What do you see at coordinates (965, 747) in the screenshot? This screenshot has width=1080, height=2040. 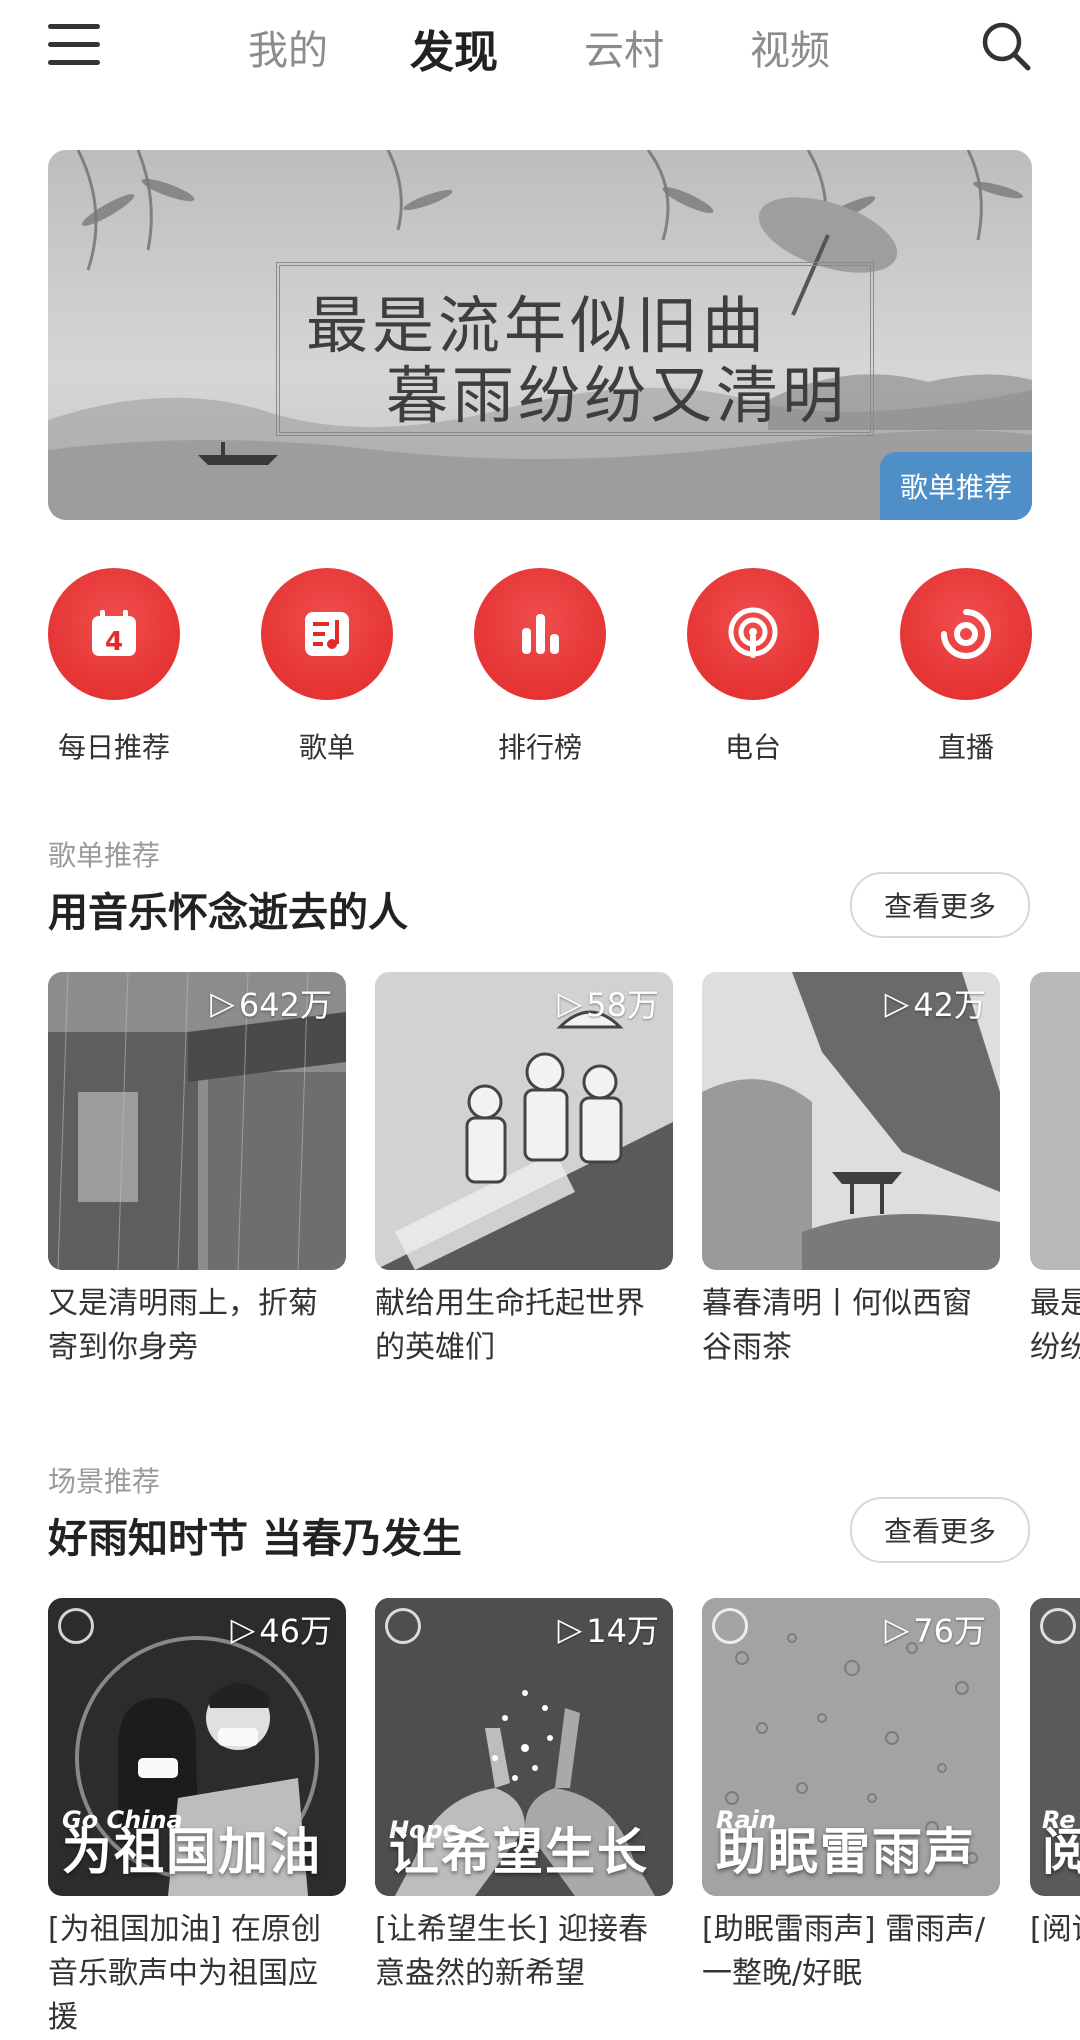 I see `entry-label: 直播` at bounding box center [965, 747].